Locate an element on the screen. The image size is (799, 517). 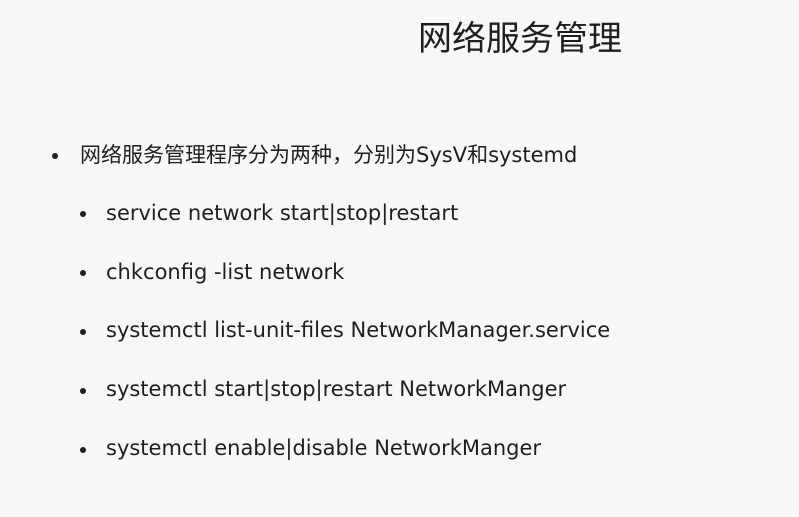
sub-bullet-text: systemctl enable|disable NetworkManger is located at coordinates (324, 448).